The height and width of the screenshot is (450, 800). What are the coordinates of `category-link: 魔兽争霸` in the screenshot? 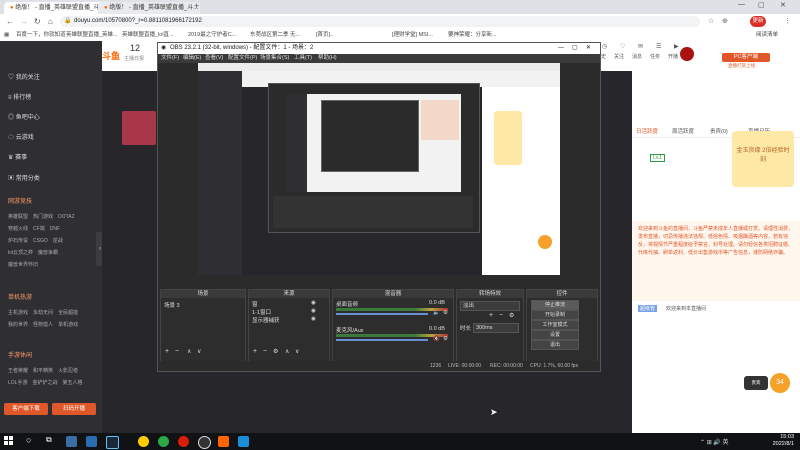 It's located at (48, 253).